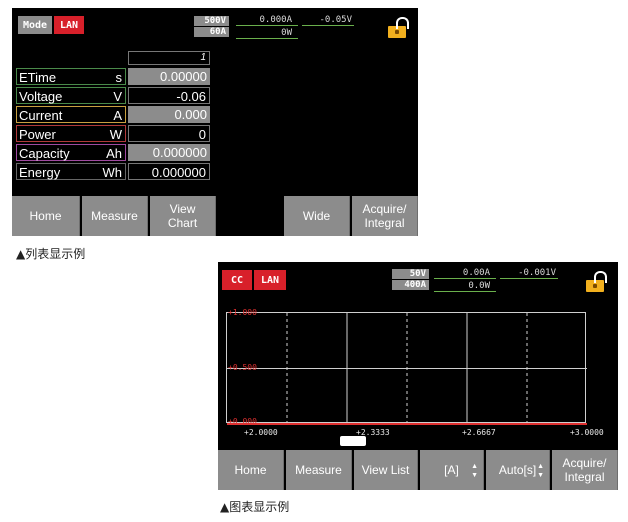 This screenshot has width=628, height=522. What do you see at coordinates (117, 115) in the screenshot?
I see `row-unit: A` at bounding box center [117, 115].